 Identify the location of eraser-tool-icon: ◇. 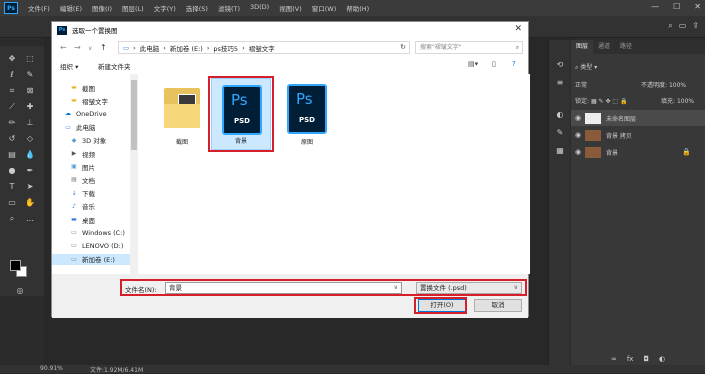
(30, 139).